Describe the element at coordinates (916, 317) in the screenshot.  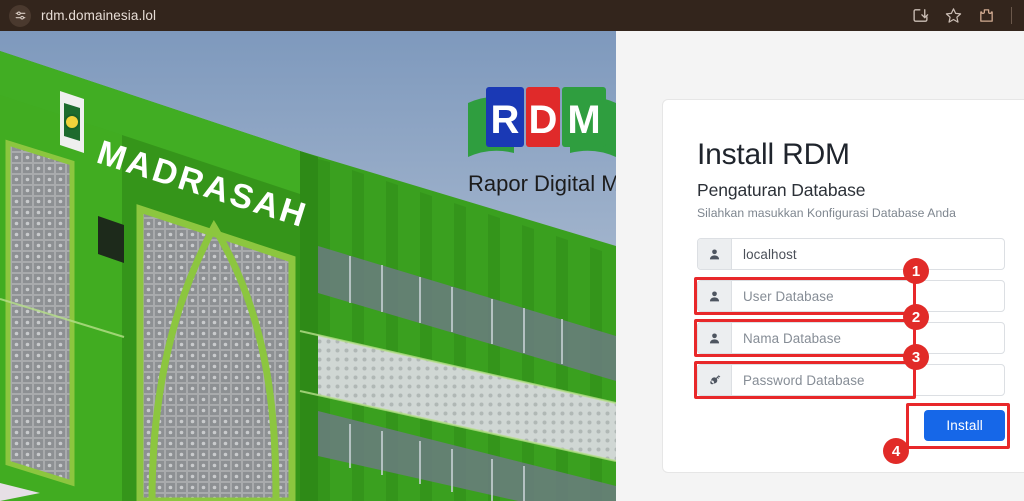
I see `annotation-badge-2: 2` at that location.